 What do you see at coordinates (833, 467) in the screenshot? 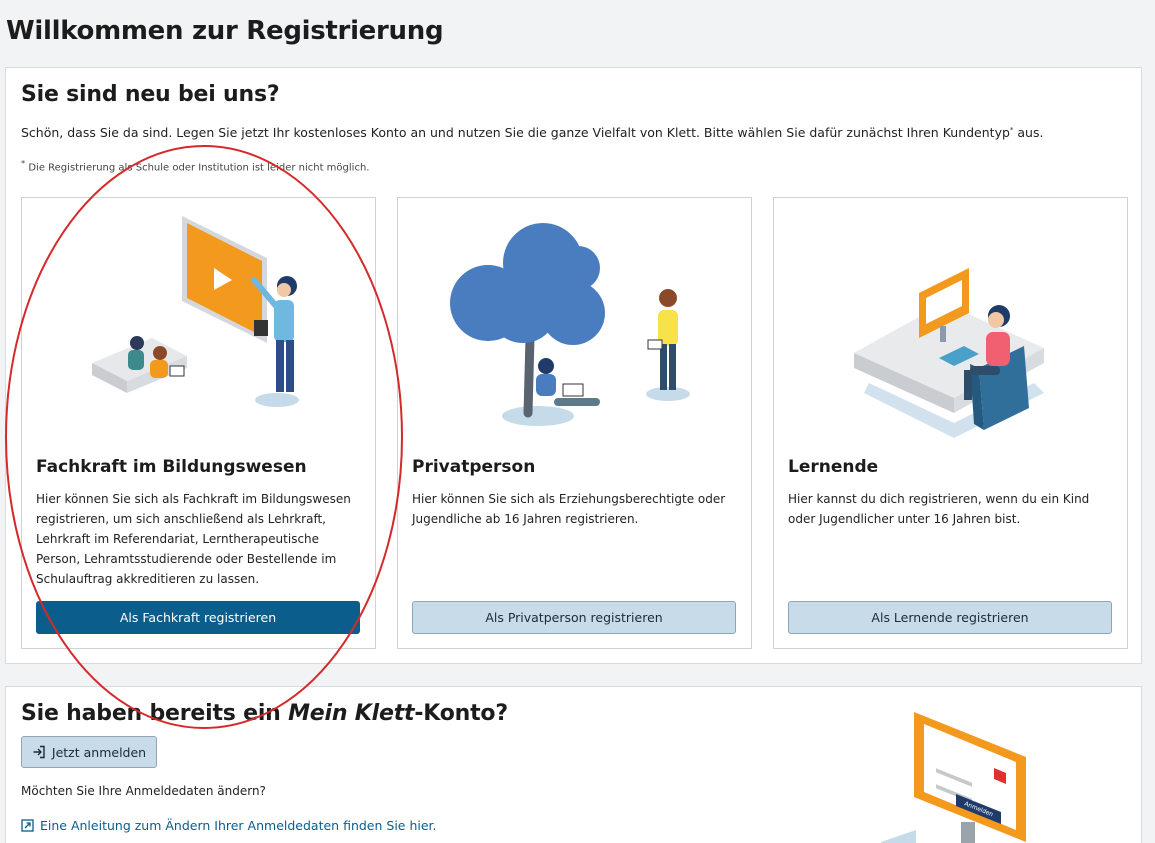
I see `card-title: Lernende` at bounding box center [833, 467].